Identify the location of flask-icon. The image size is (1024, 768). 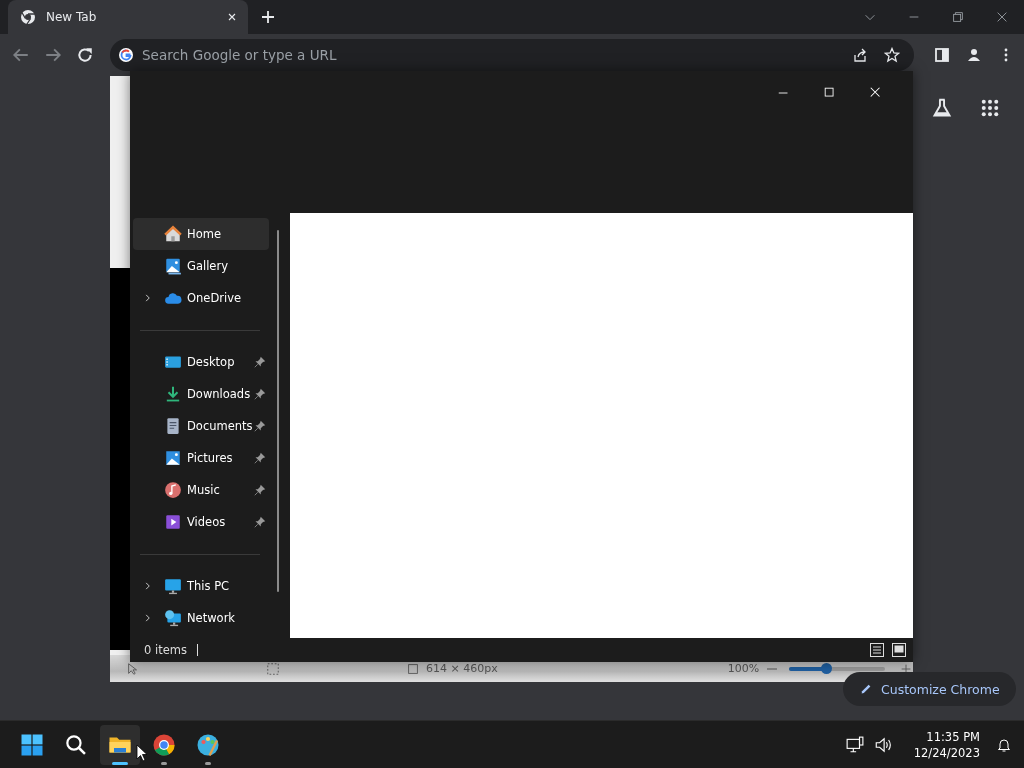
(942, 108).